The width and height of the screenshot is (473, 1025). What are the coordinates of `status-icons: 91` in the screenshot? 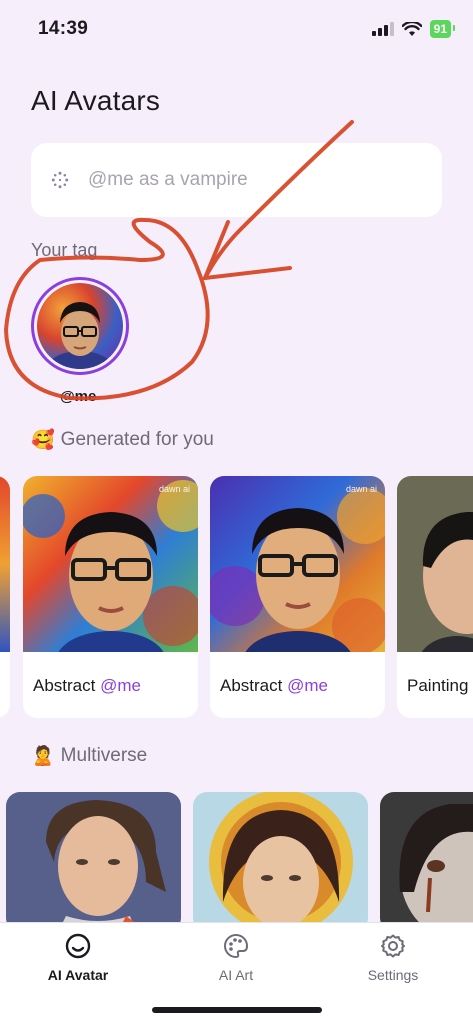 It's located at (413, 29).